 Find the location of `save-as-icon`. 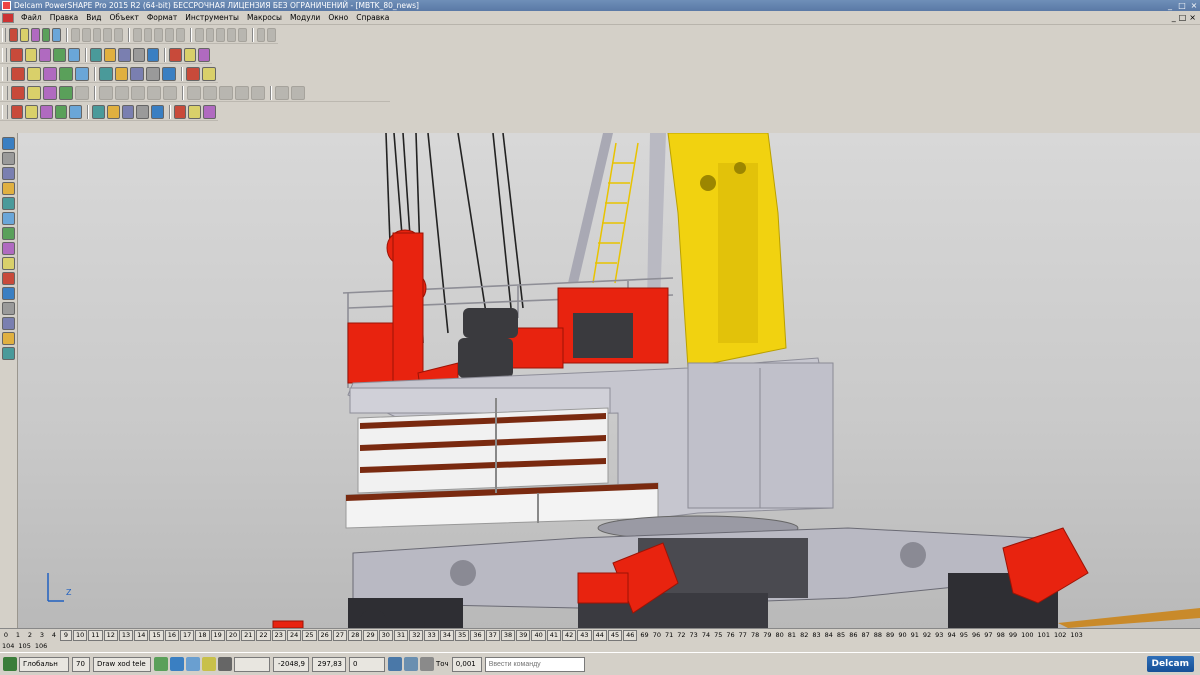

save-as-icon is located at coordinates (46, 34).